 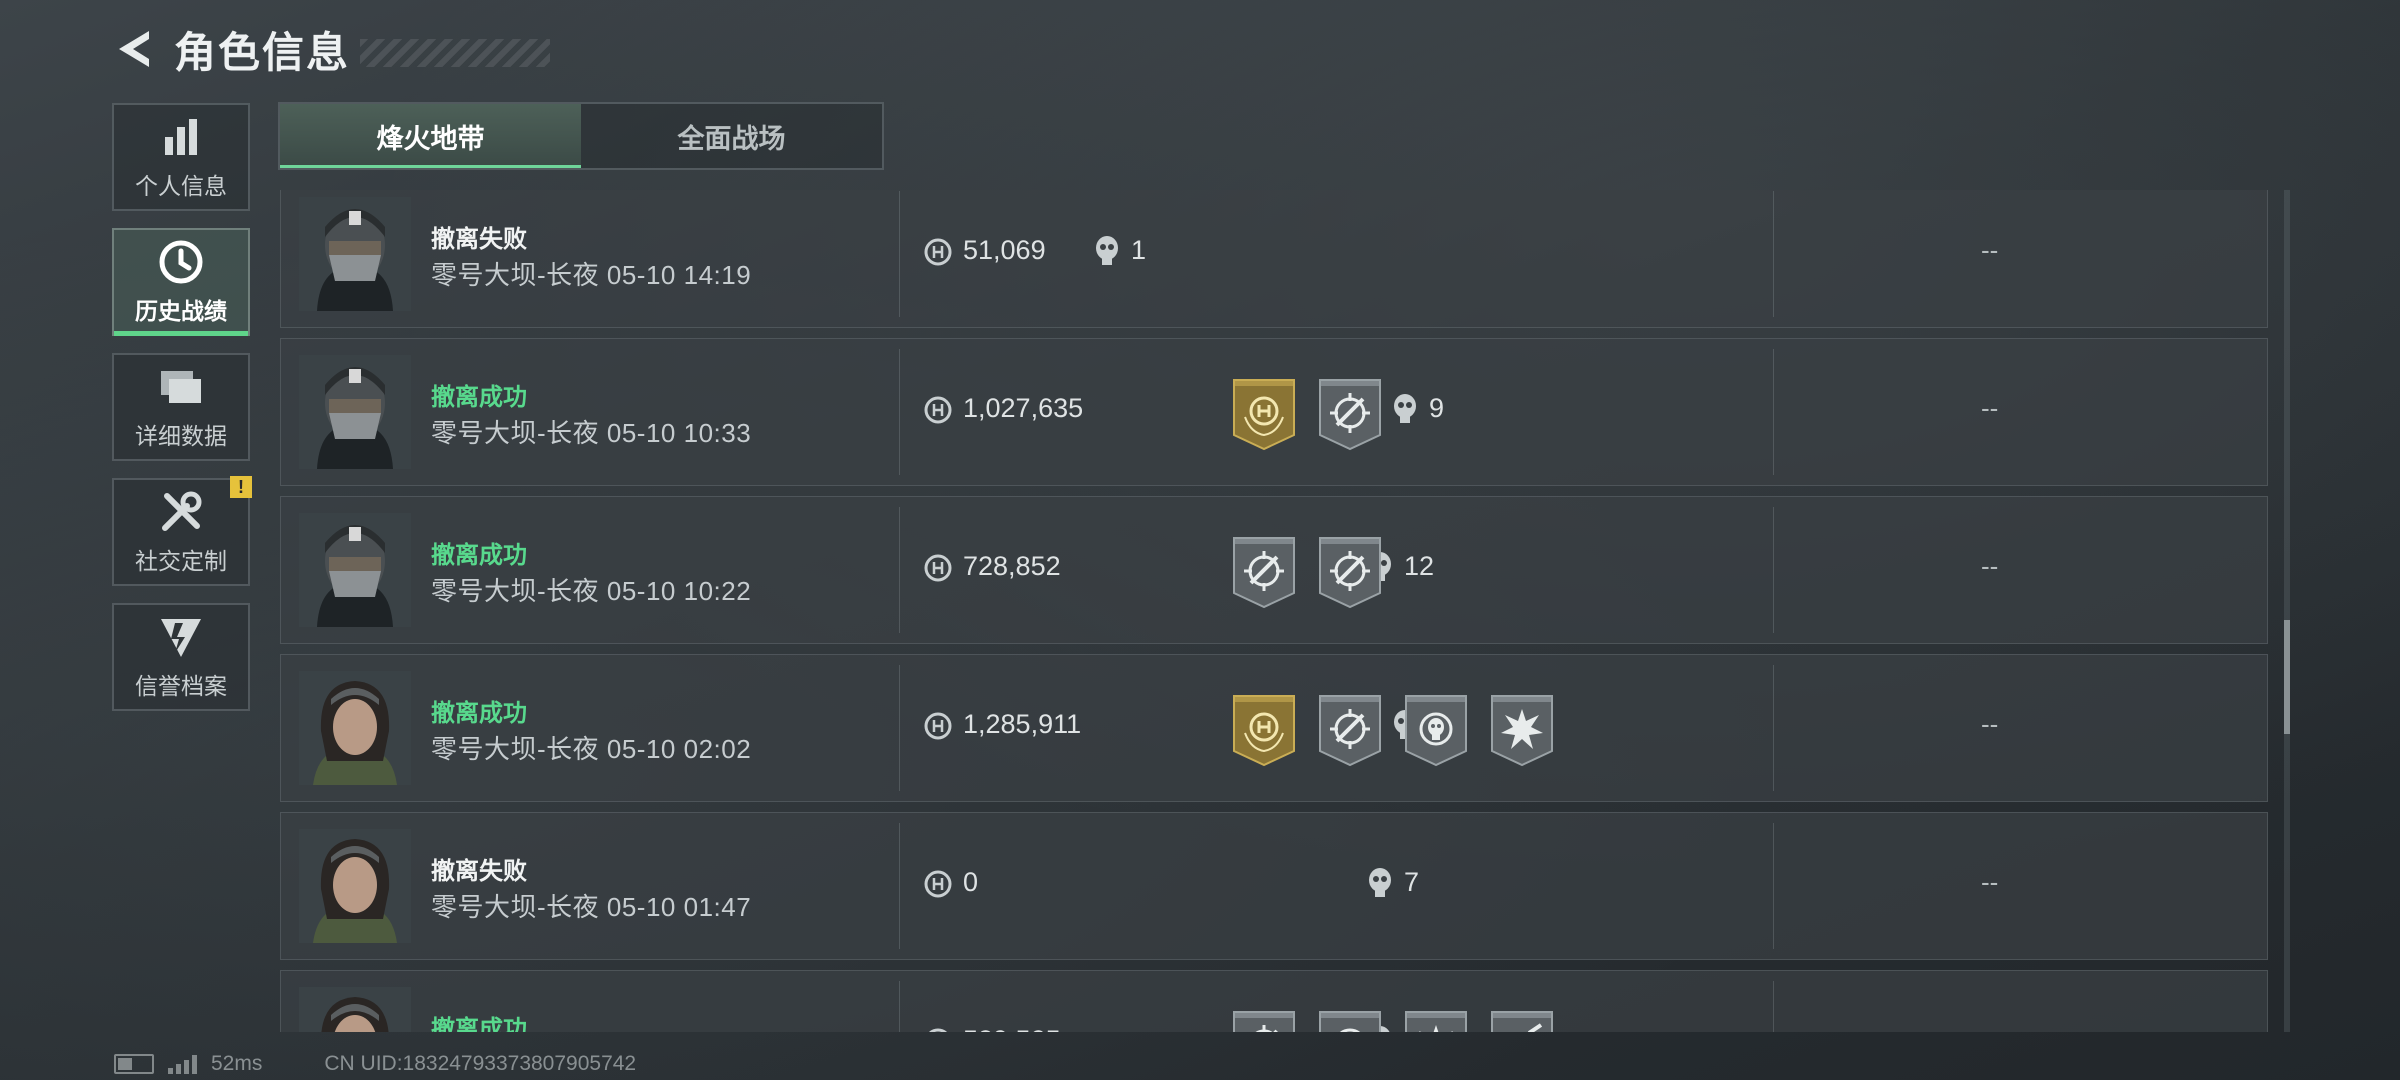 What do you see at coordinates (134, 1064) in the screenshot?
I see `battery-icon` at bounding box center [134, 1064].